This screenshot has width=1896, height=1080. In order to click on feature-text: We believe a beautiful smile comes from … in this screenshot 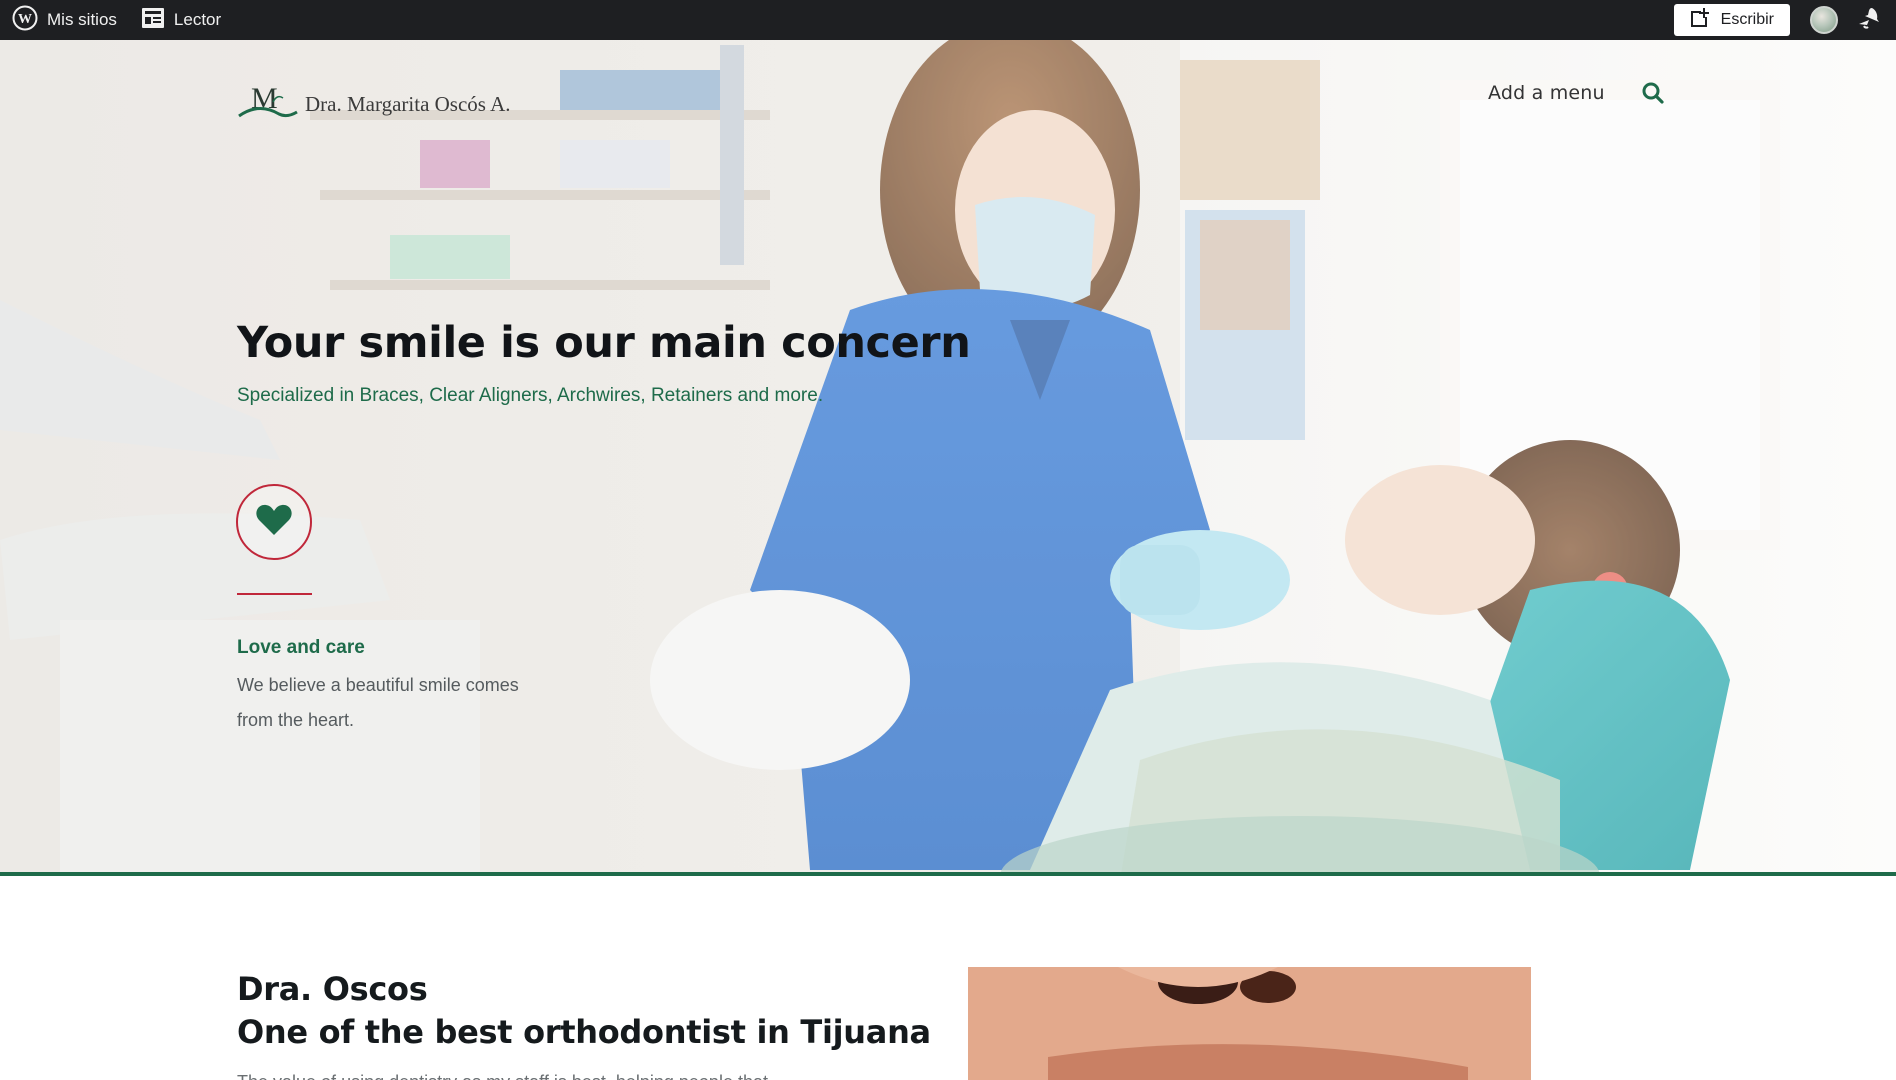, I will do `click(378, 702)`.